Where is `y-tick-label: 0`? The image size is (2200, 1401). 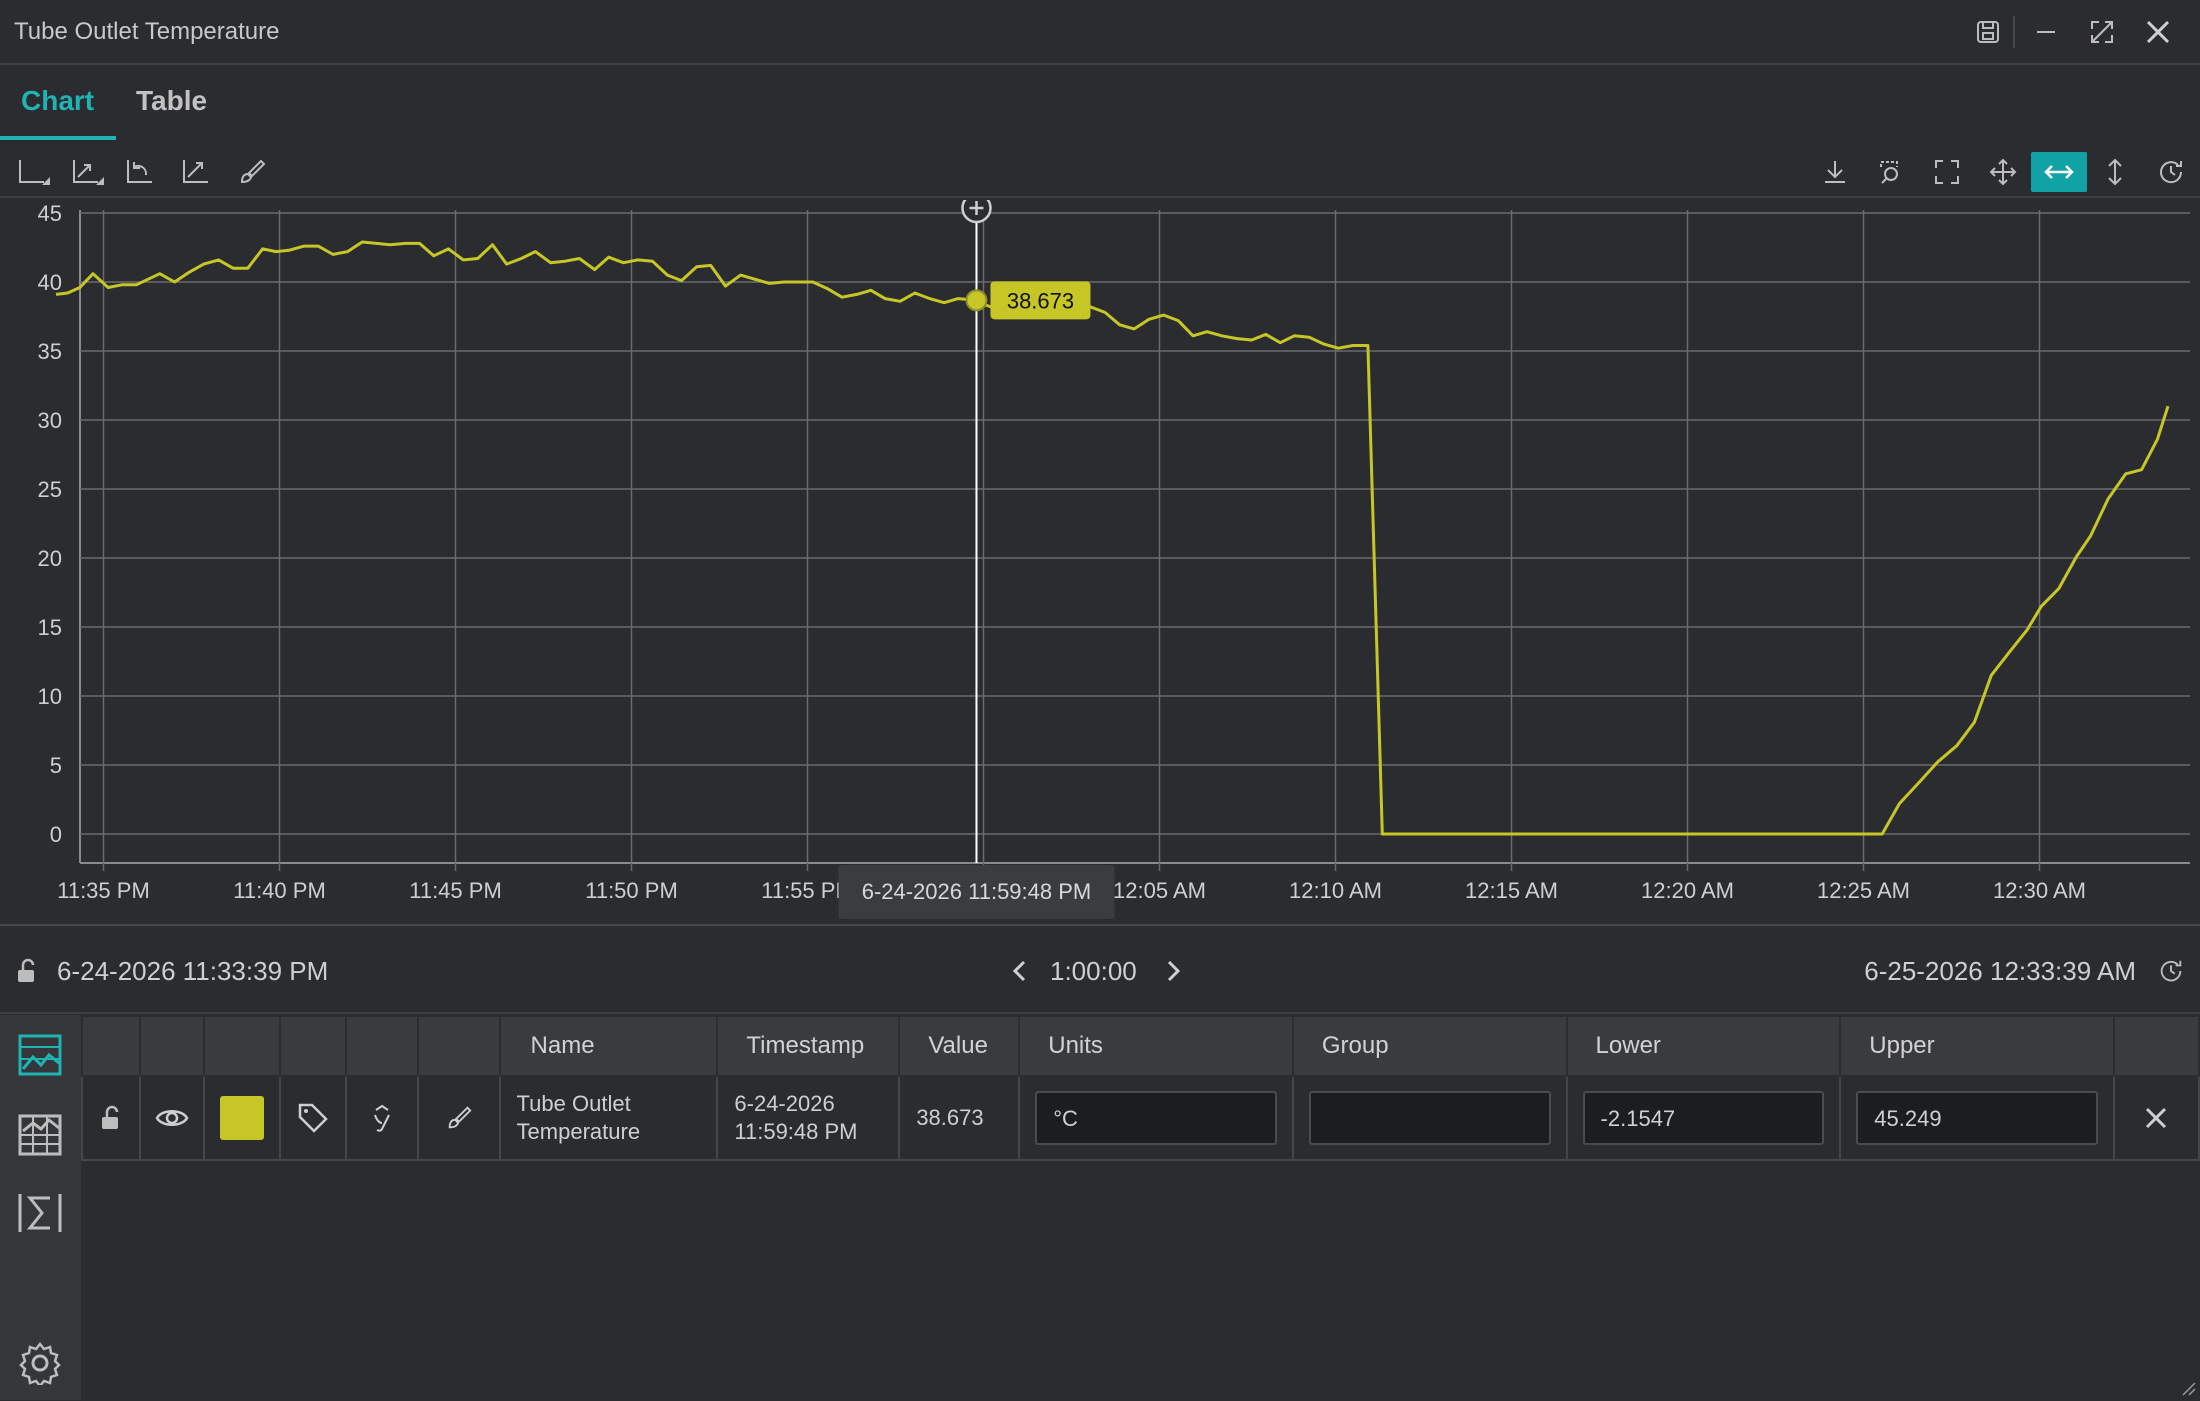
y-tick-label: 0 is located at coordinates (56, 834).